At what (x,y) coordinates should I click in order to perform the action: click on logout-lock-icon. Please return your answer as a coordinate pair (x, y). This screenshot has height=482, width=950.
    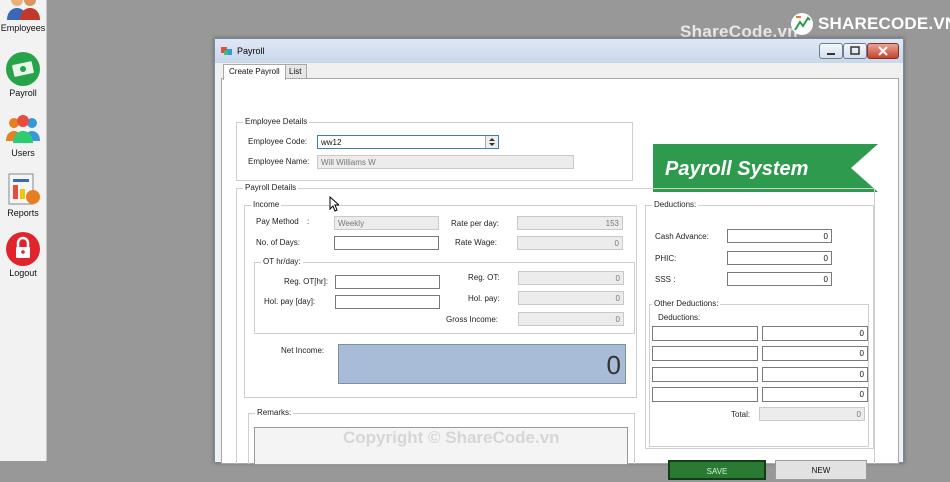
    Looking at the image, I should click on (23, 249).